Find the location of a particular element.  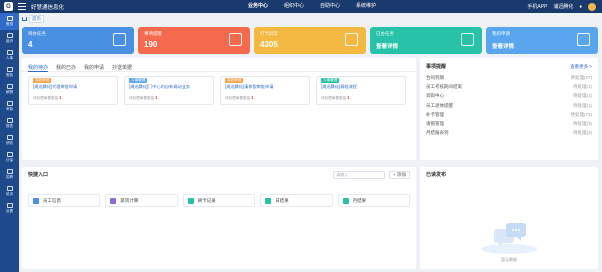

app-title: 好慧通信息化 is located at coordinates (48, 7).